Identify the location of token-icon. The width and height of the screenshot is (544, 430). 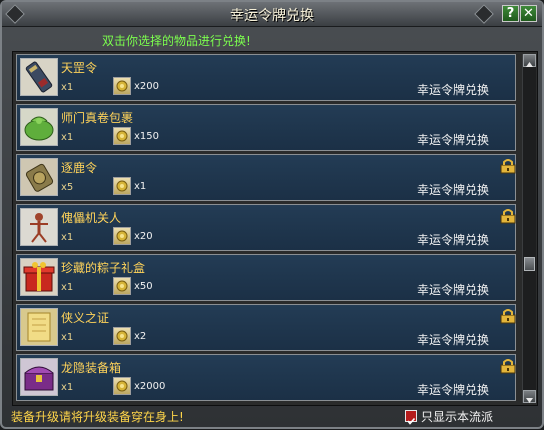
(39, 177).